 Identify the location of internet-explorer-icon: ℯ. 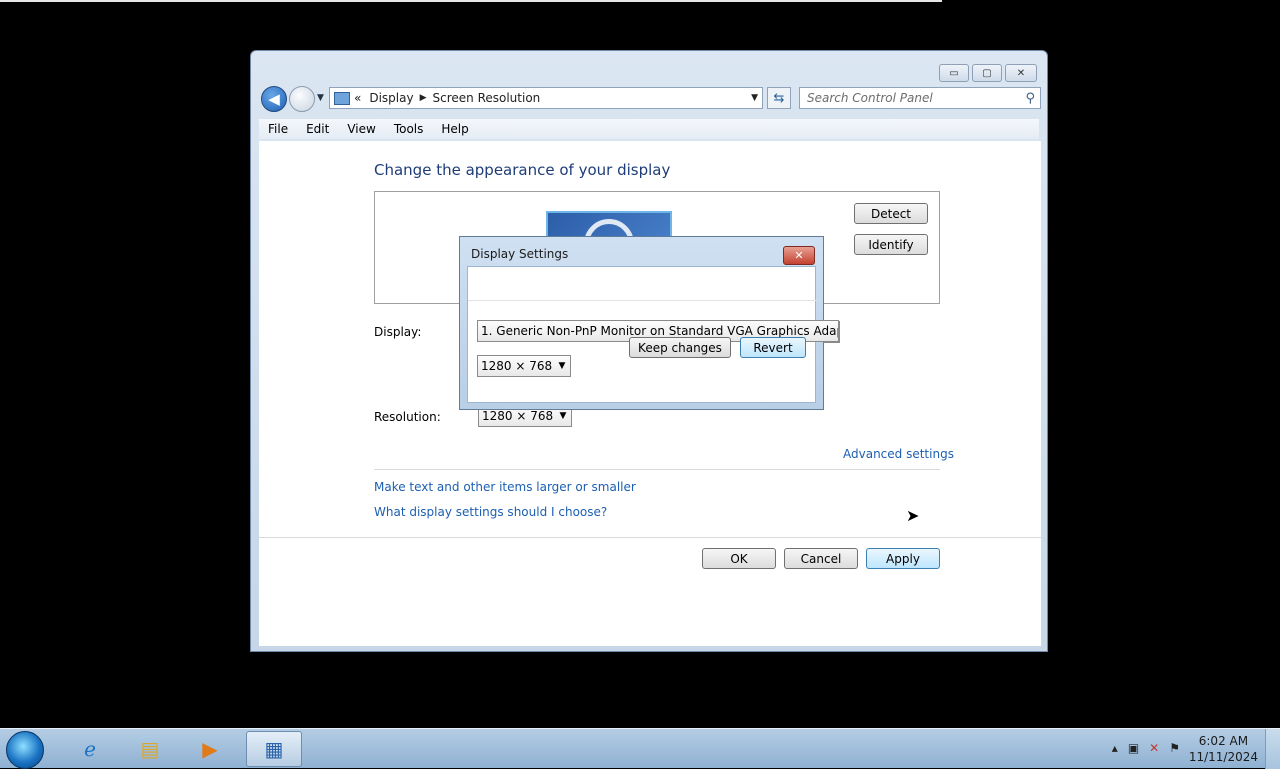
(90, 749).